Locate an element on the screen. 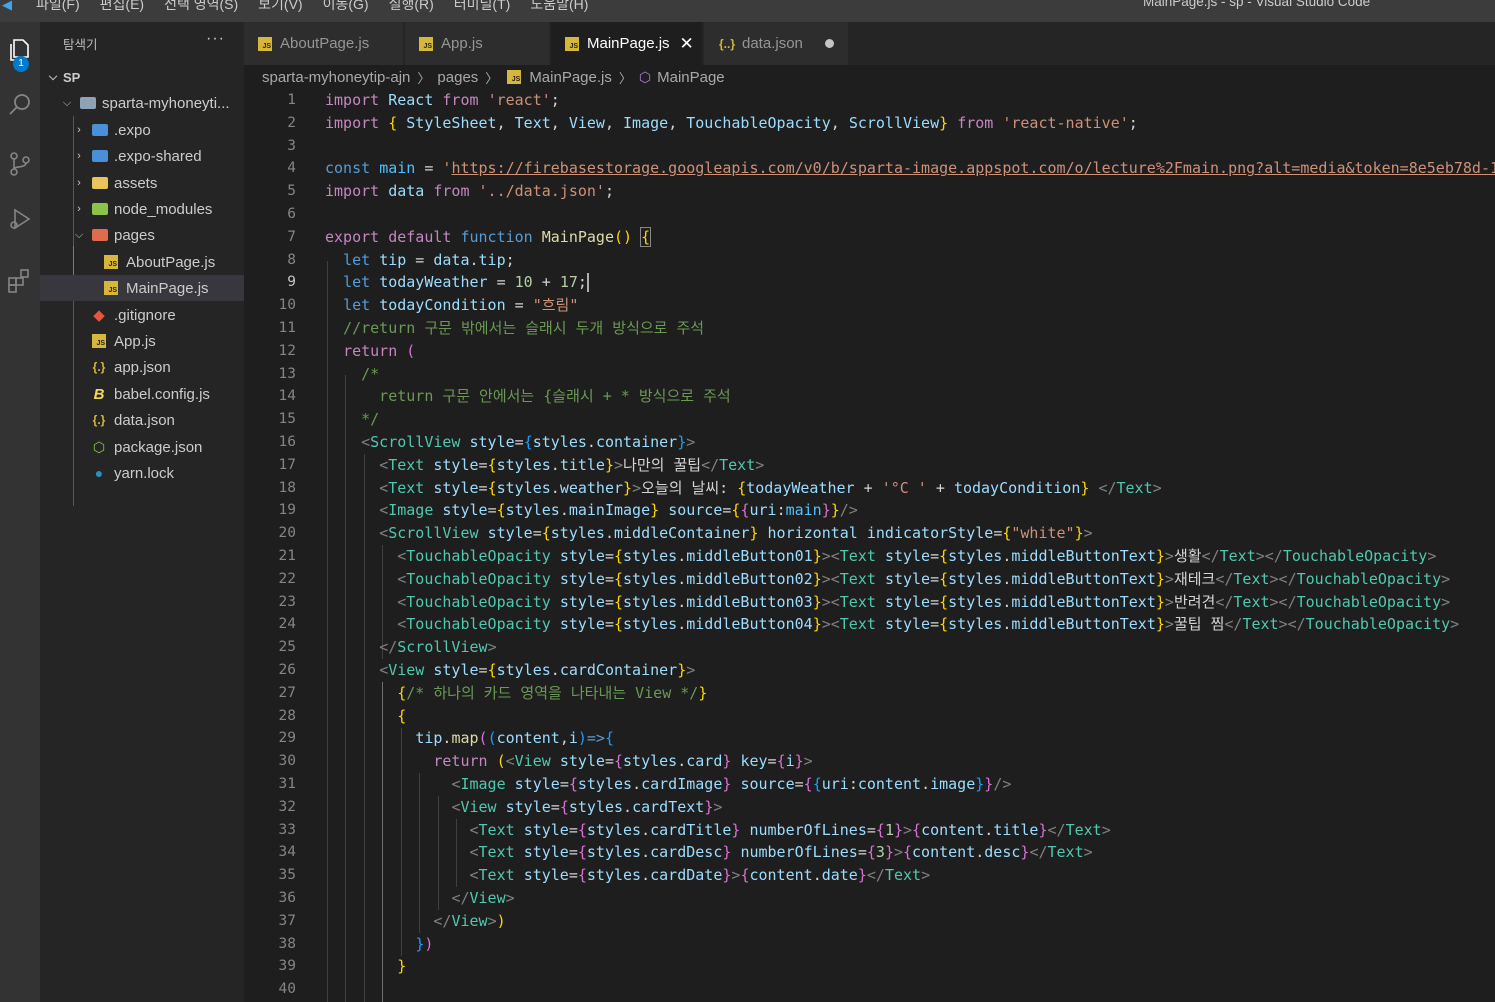 The image size is (1495, 1002). menu-run: 실행(R) is located at coordinates (411, 7).